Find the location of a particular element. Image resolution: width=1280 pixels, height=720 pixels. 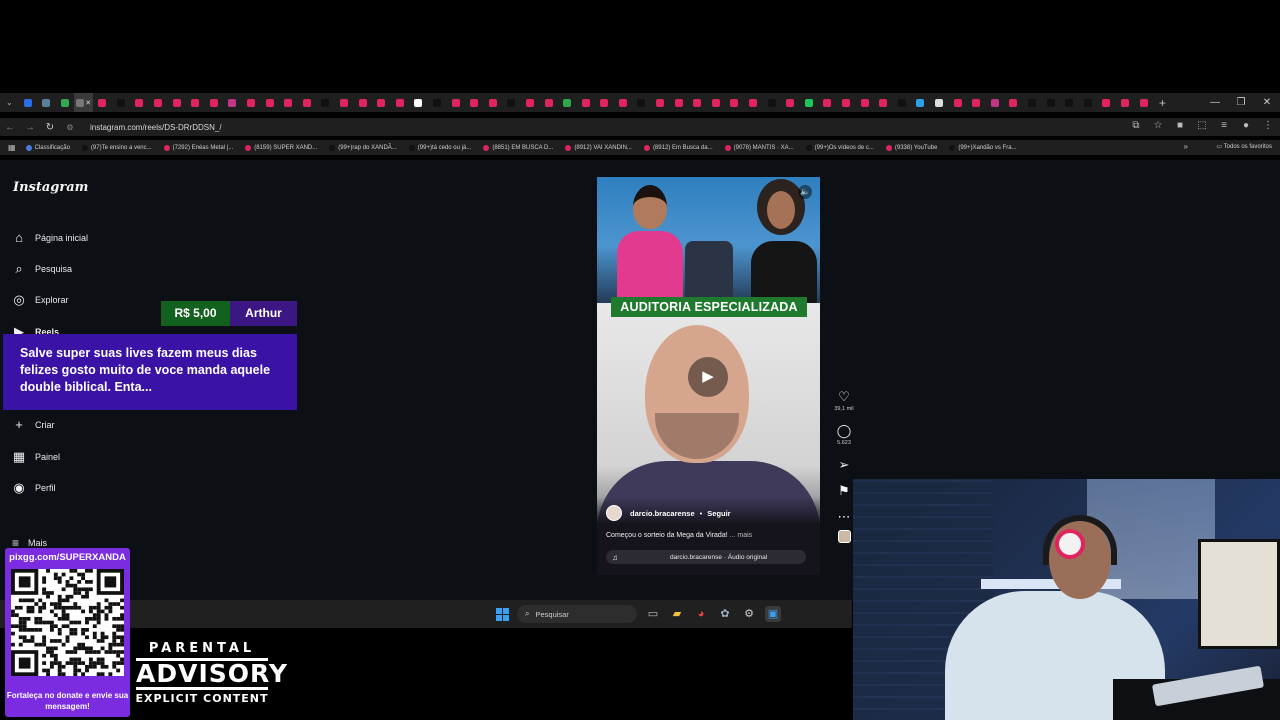

kebab-menu-icon: ⋮ is located at coordinates (1268, 126).